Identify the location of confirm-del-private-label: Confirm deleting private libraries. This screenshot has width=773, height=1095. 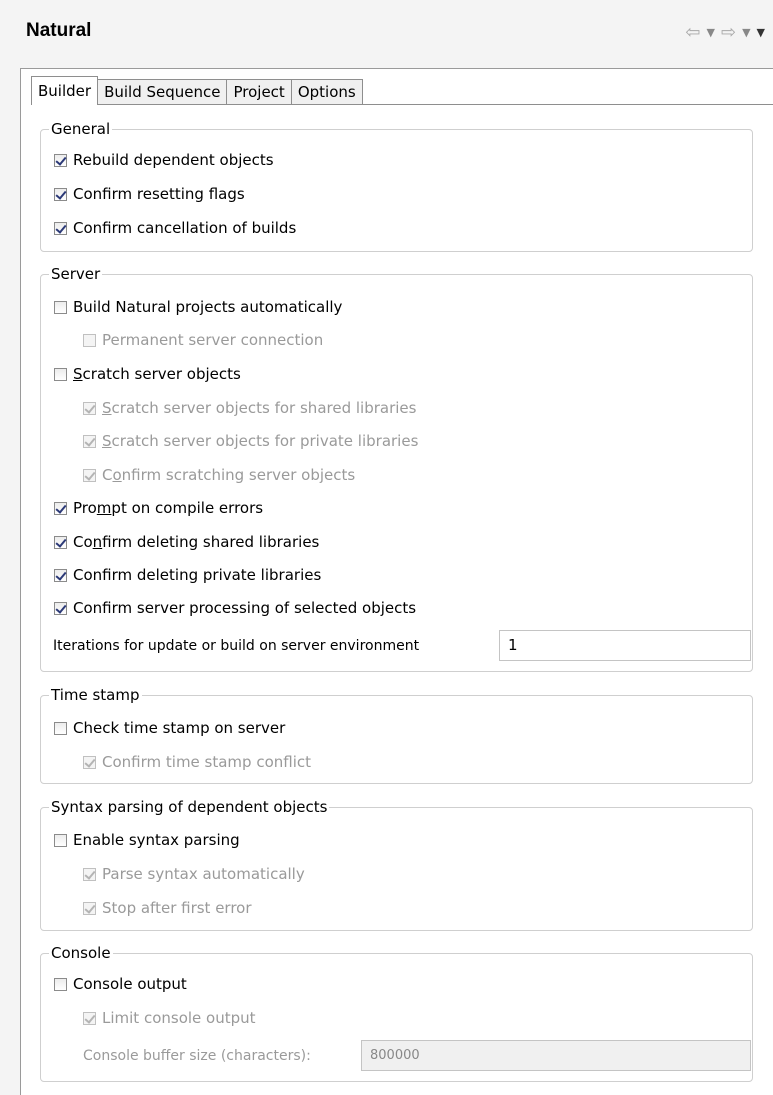
(197, 575).